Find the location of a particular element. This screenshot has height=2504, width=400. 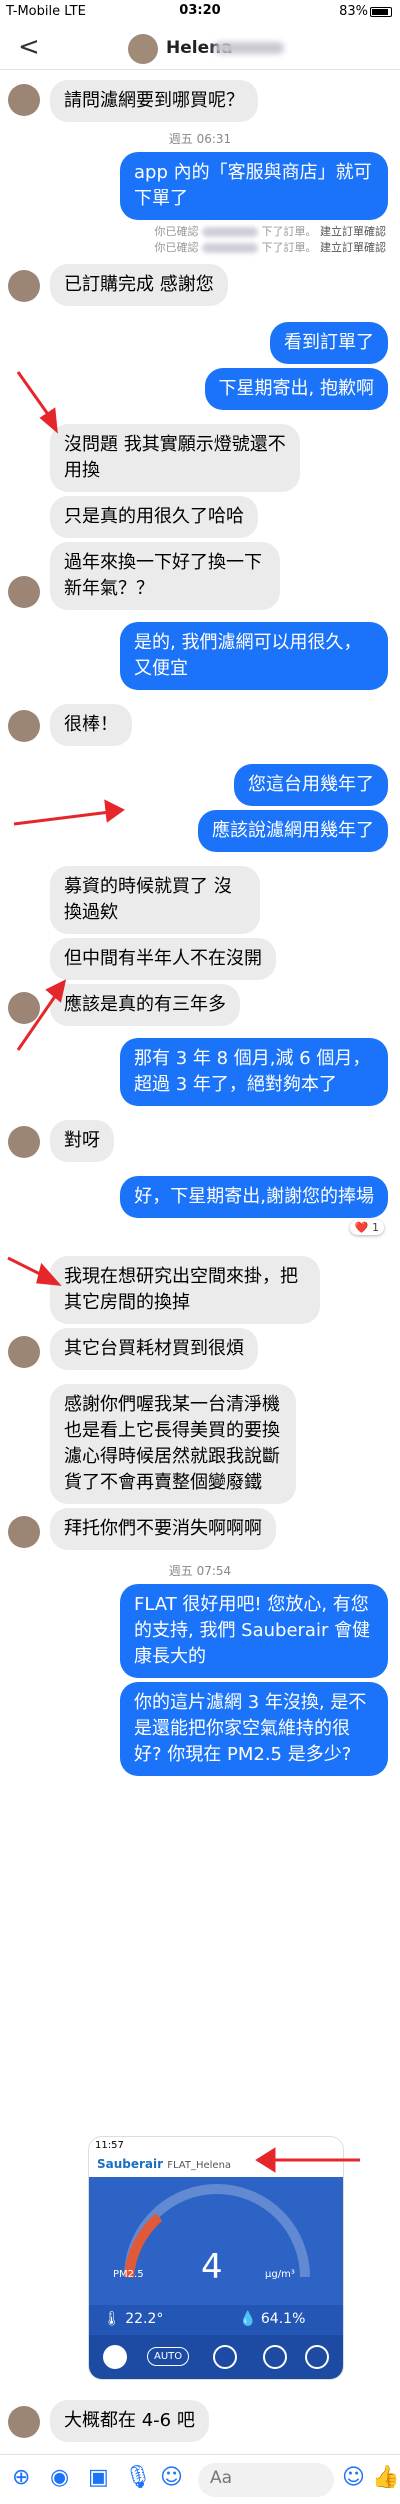

message-input: Aa is located at coordinates (266, 2480).